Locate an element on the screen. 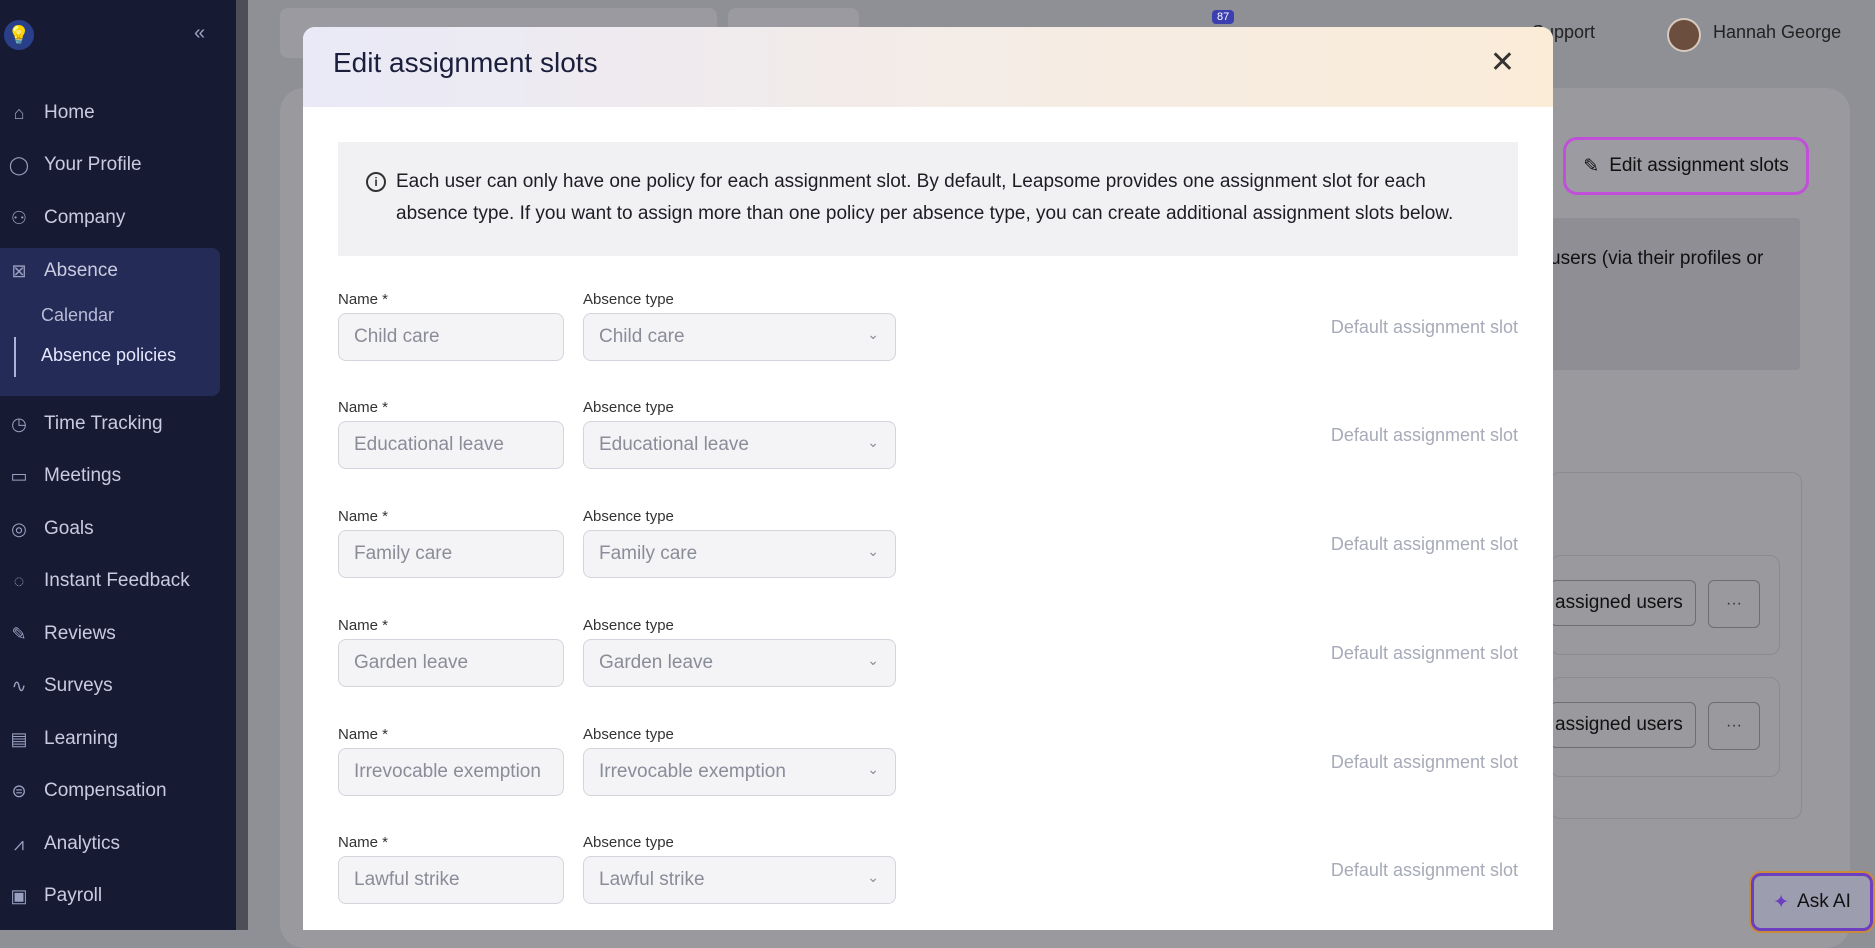 The image size is (1875, 948). sidebar-item-your-profile: ◯ Your Profile is located at coordinates (110, 165).